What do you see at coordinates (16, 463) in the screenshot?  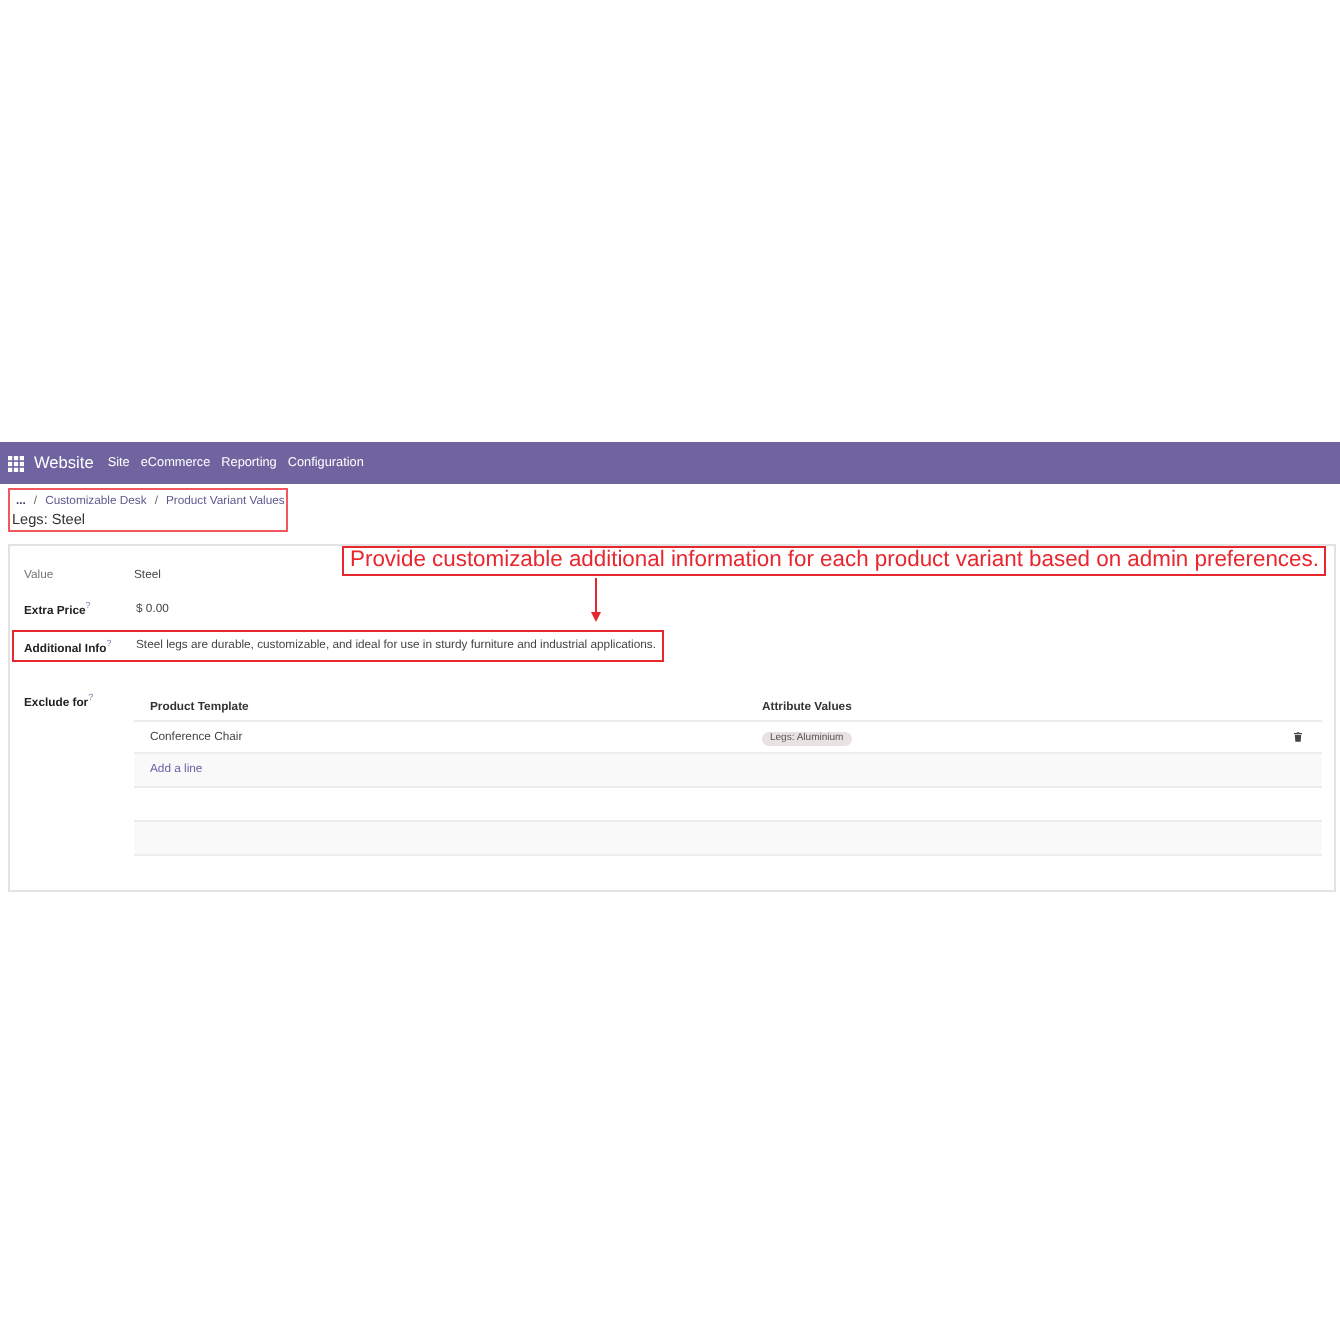 I see `apps-grid-icon` at bounding box center [16, 463].